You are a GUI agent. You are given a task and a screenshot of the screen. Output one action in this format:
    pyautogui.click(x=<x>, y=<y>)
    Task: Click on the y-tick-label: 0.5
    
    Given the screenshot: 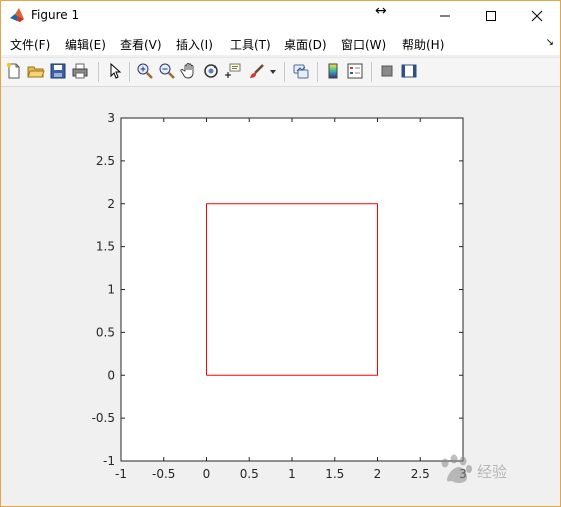 What is the action you would take?
    pyautogui.click(x=105, y=332)
    